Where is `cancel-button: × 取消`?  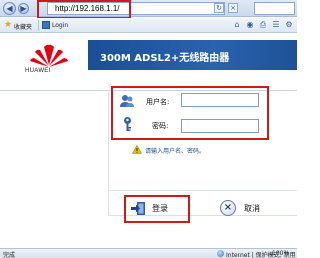
cancel-button: × 取消 is located at coordinates (249, 208).